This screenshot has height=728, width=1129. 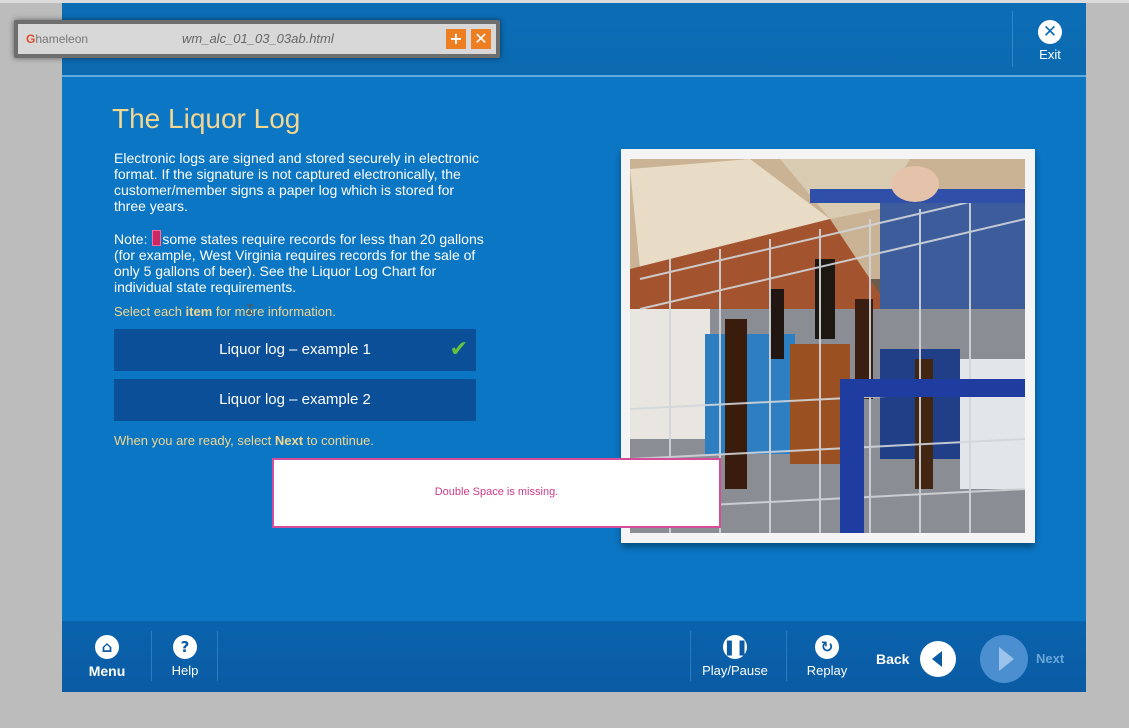 What do you see at coordinates (827, 647) in the screenshot?
I see `replay-icon: ↻` at bounding box center [827, 647].